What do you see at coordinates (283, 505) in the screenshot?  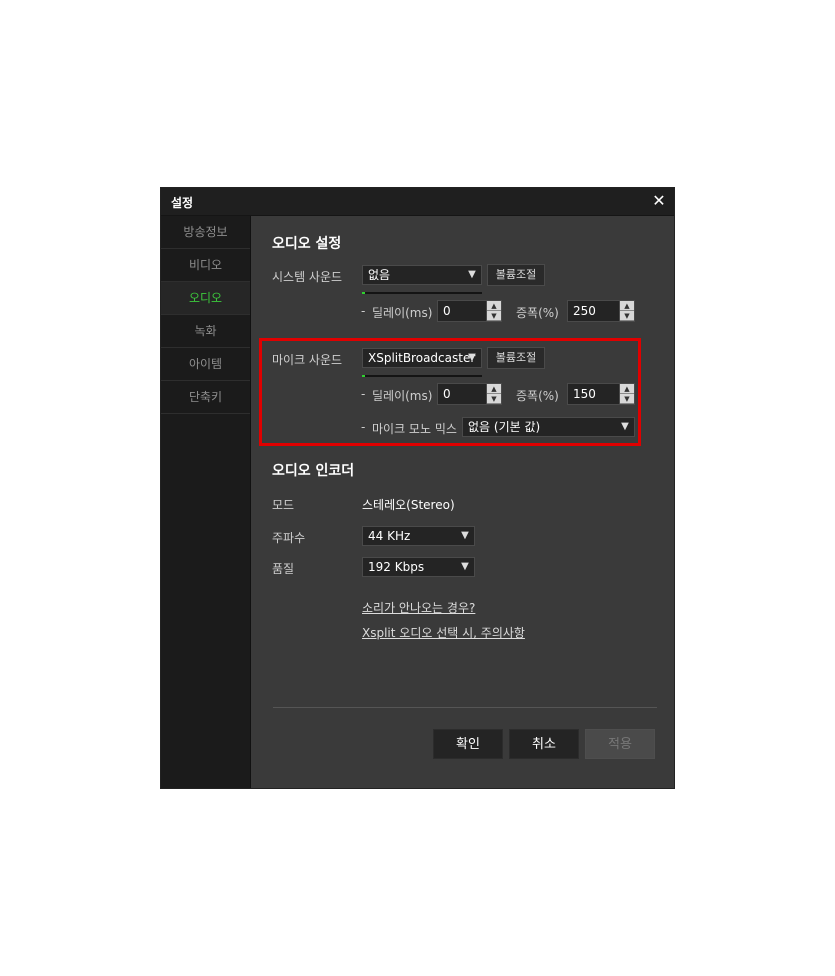 I see `mode-label: 모드` at bounding box center [283, 505].